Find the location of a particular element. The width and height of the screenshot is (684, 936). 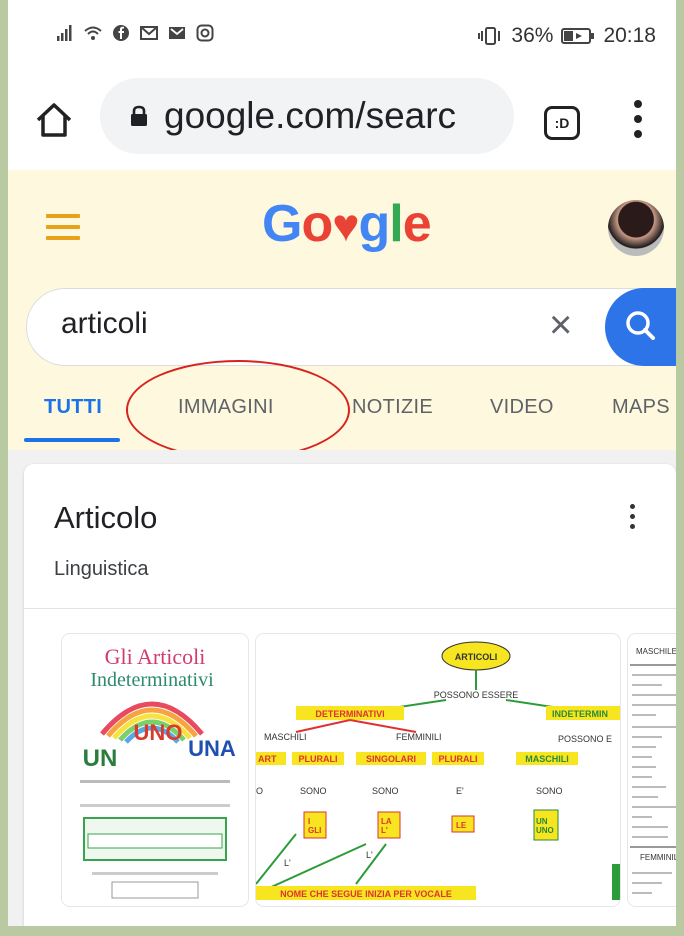

browser-menu-icon is located at coordinates (638, 123).